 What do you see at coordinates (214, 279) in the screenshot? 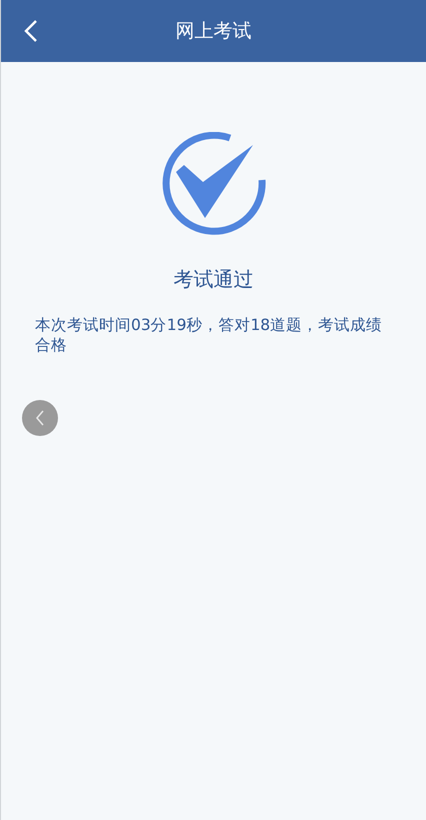
I see `result-title: 考试通过` at bounding box center [214, 279].